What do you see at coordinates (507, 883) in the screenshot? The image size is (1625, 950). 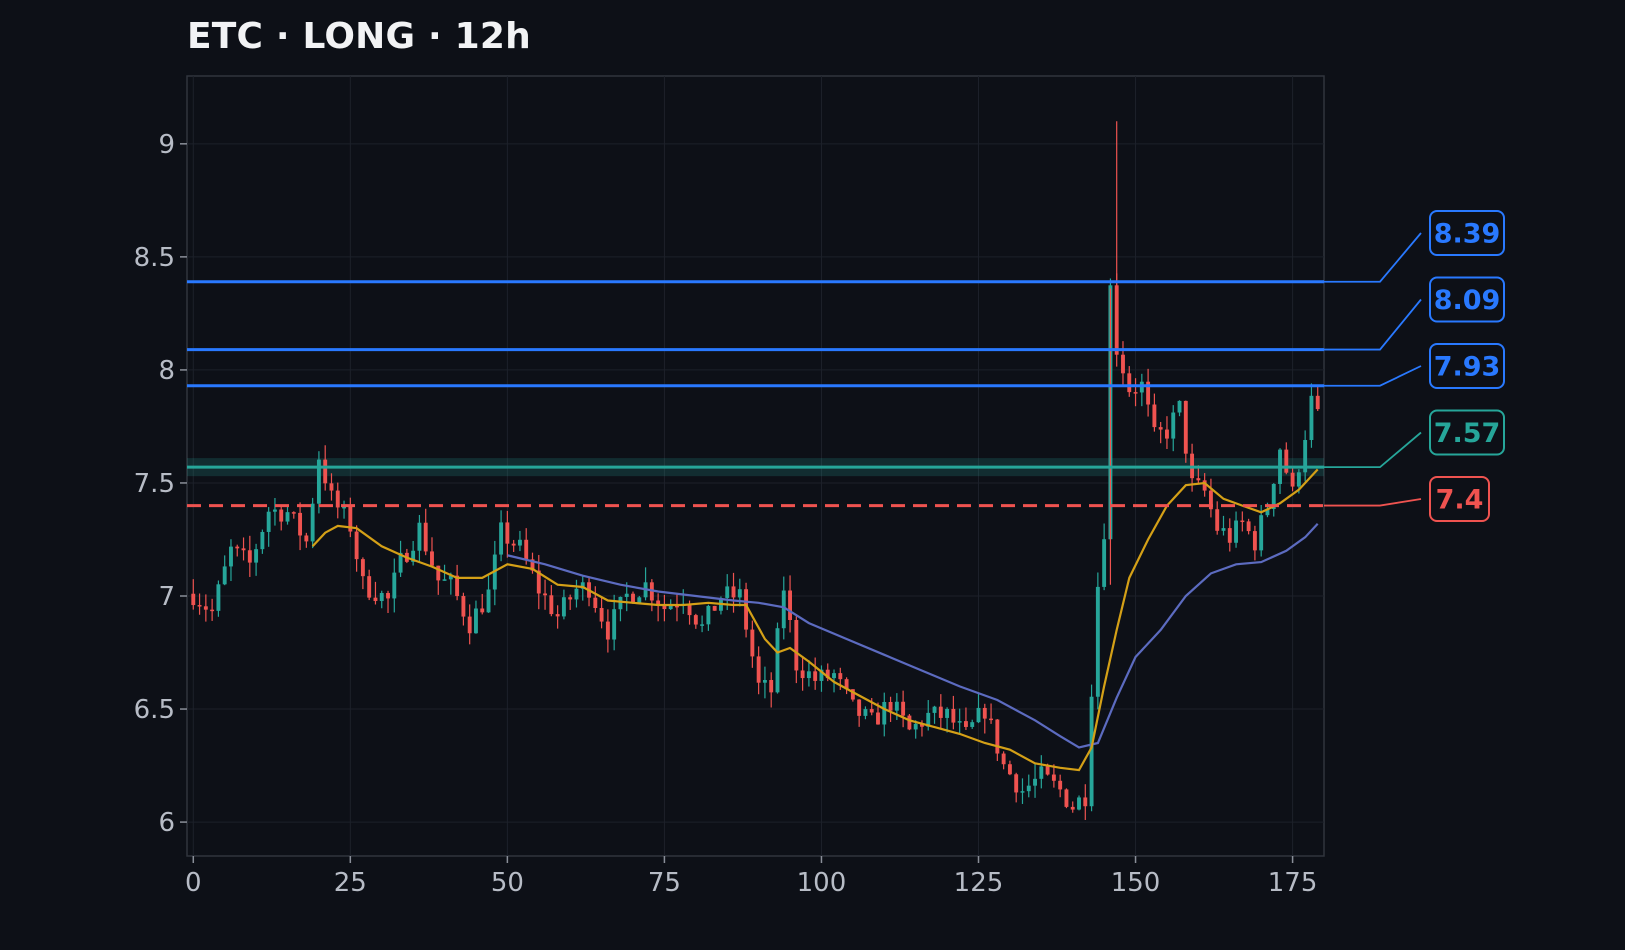 I see `x-tick-label: 50` at bounding box center [507, 883].